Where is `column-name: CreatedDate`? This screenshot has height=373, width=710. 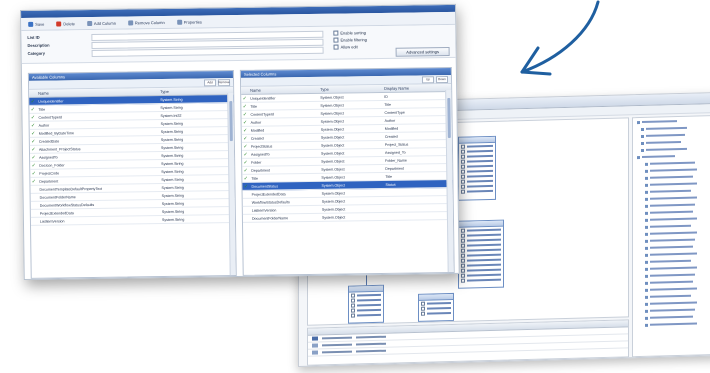
column-name: CreatedDate is located at coordinates (49, 141).